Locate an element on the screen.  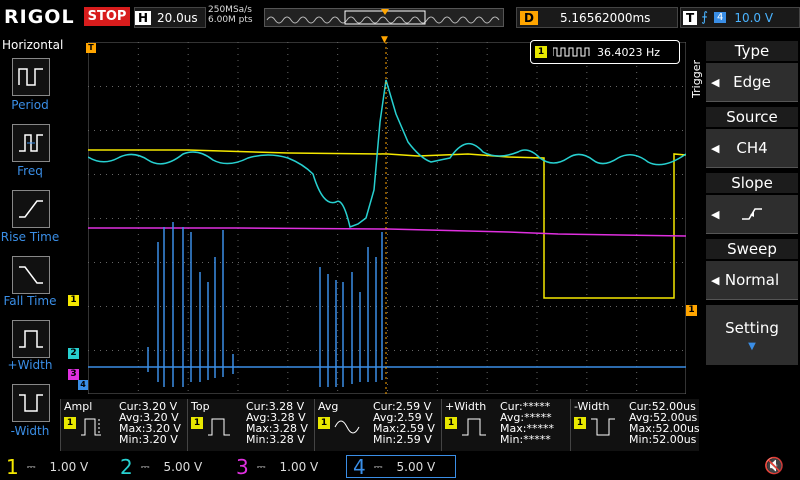
ch3-scale: 3 ⎓ 1.00 V is located at coordinates (277, 467).